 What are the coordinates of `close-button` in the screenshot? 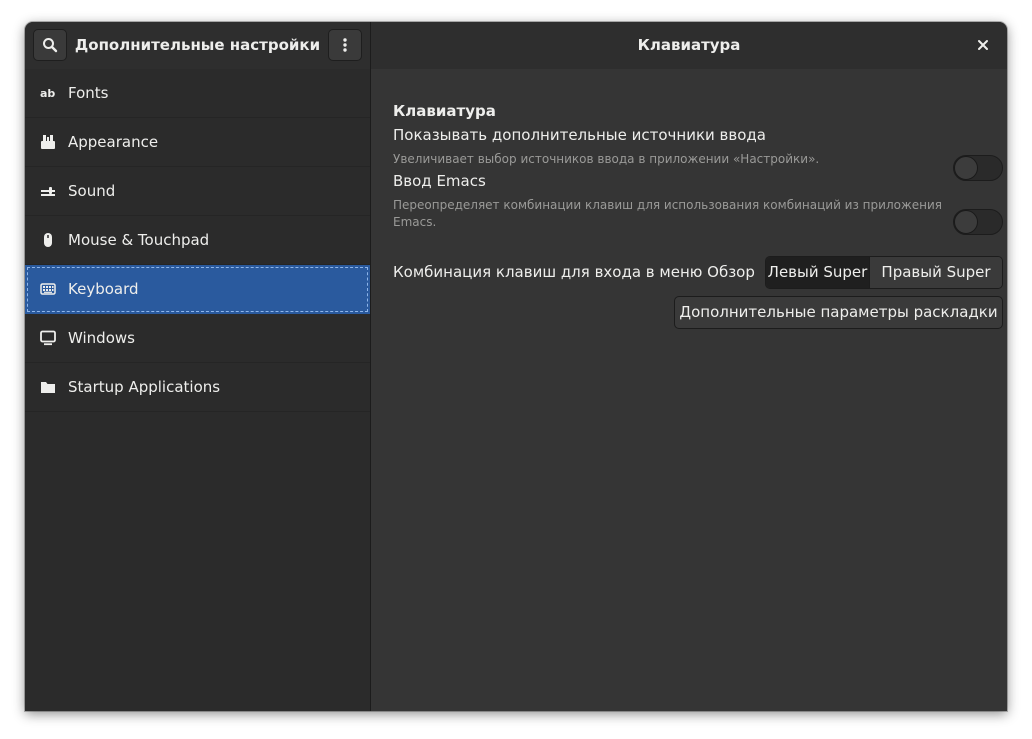 It's located at (983, 45).